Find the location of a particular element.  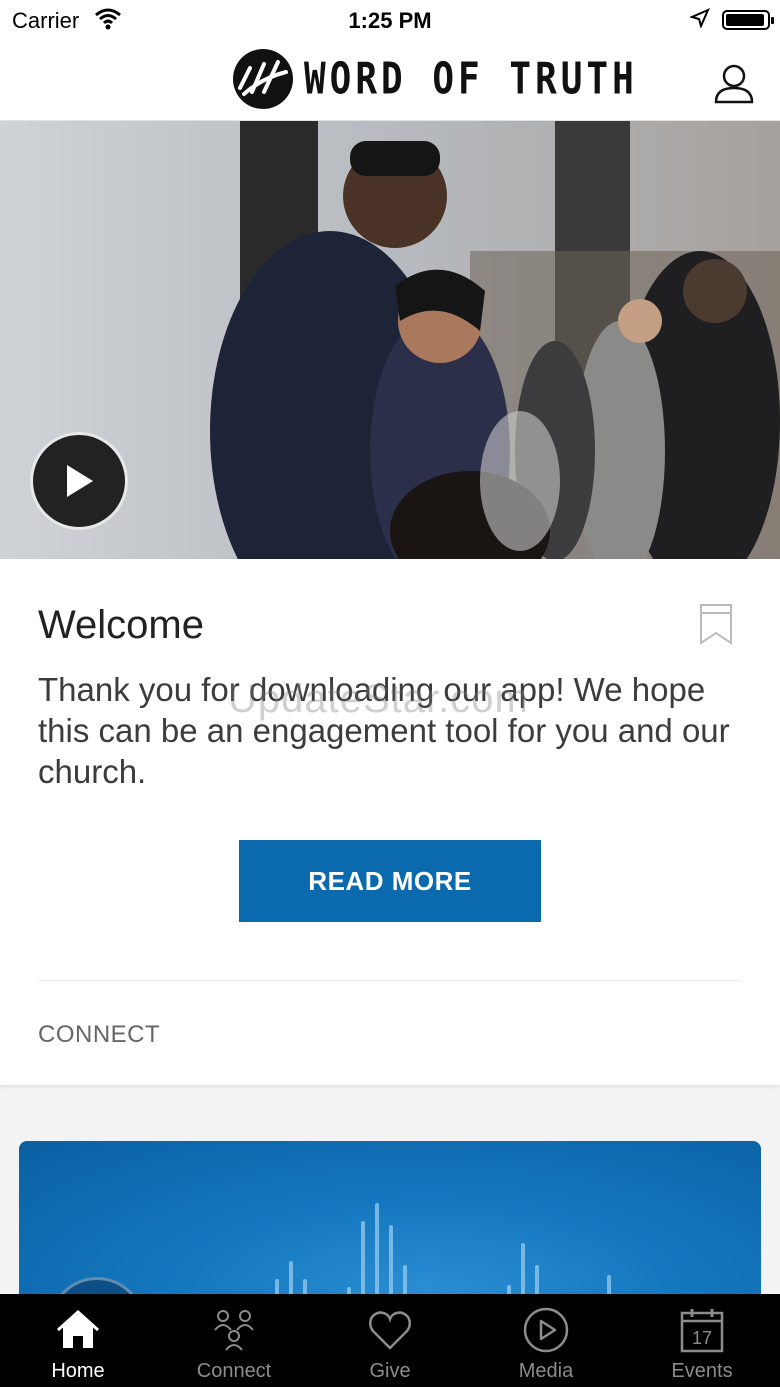

logo: WORD OF TRUTH is located at coordinates (435, 79).